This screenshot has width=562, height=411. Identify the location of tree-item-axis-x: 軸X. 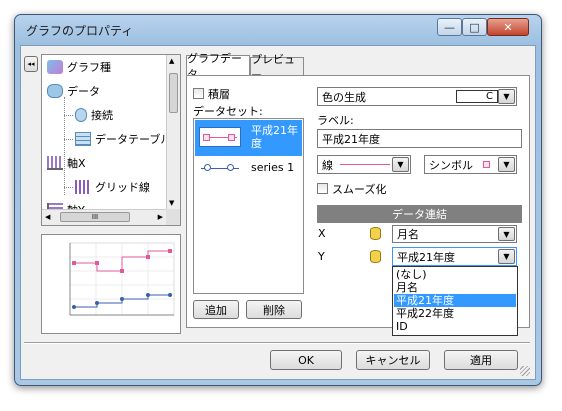
(66, 163).